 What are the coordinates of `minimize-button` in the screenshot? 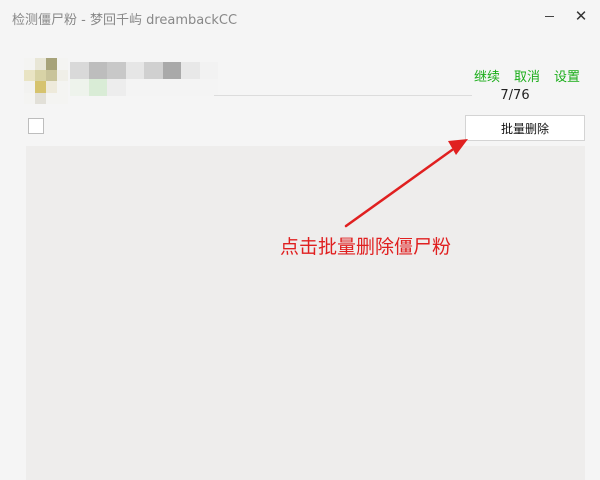 It's located at (549, 16).